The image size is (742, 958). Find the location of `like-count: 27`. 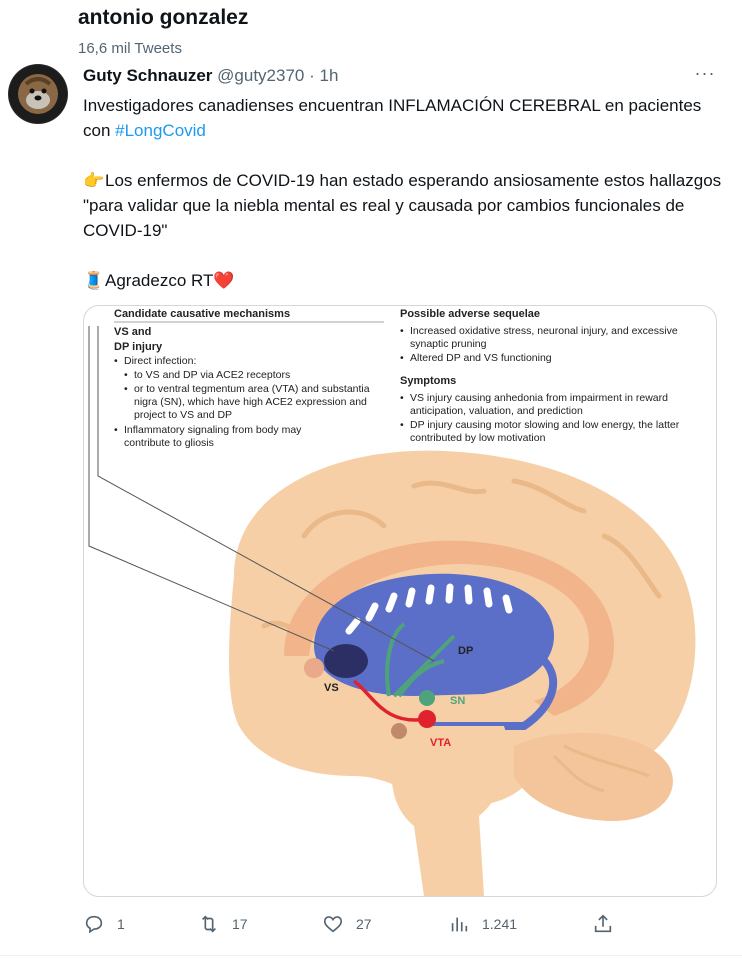

like-count: 27 is located at coordinates (364, 924).